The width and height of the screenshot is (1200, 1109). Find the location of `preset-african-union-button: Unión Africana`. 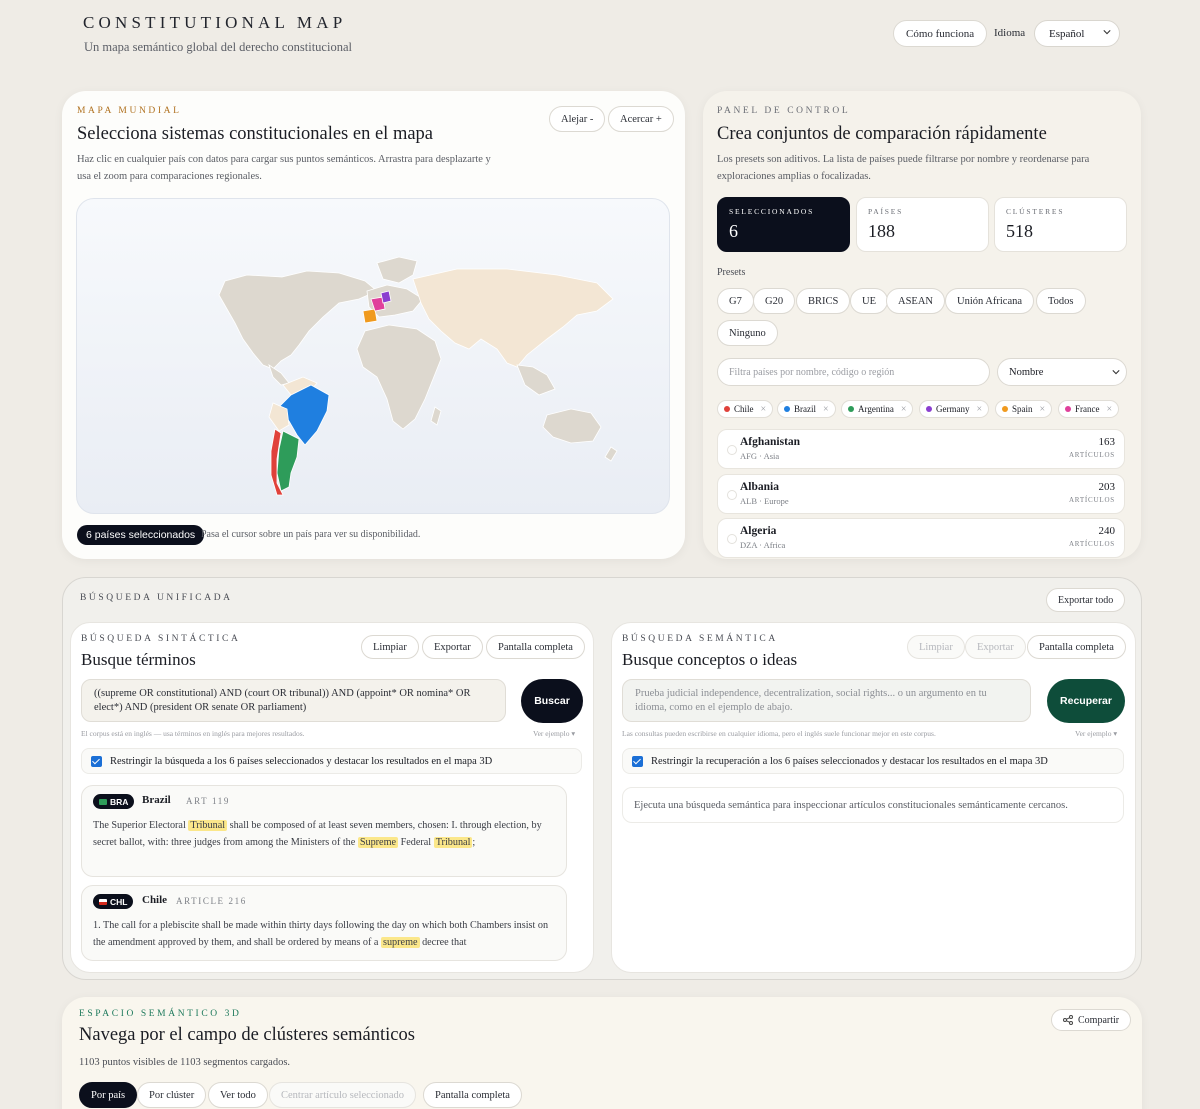

preset-african-union-button: Unión Africana is located at coordinates (990, 301).